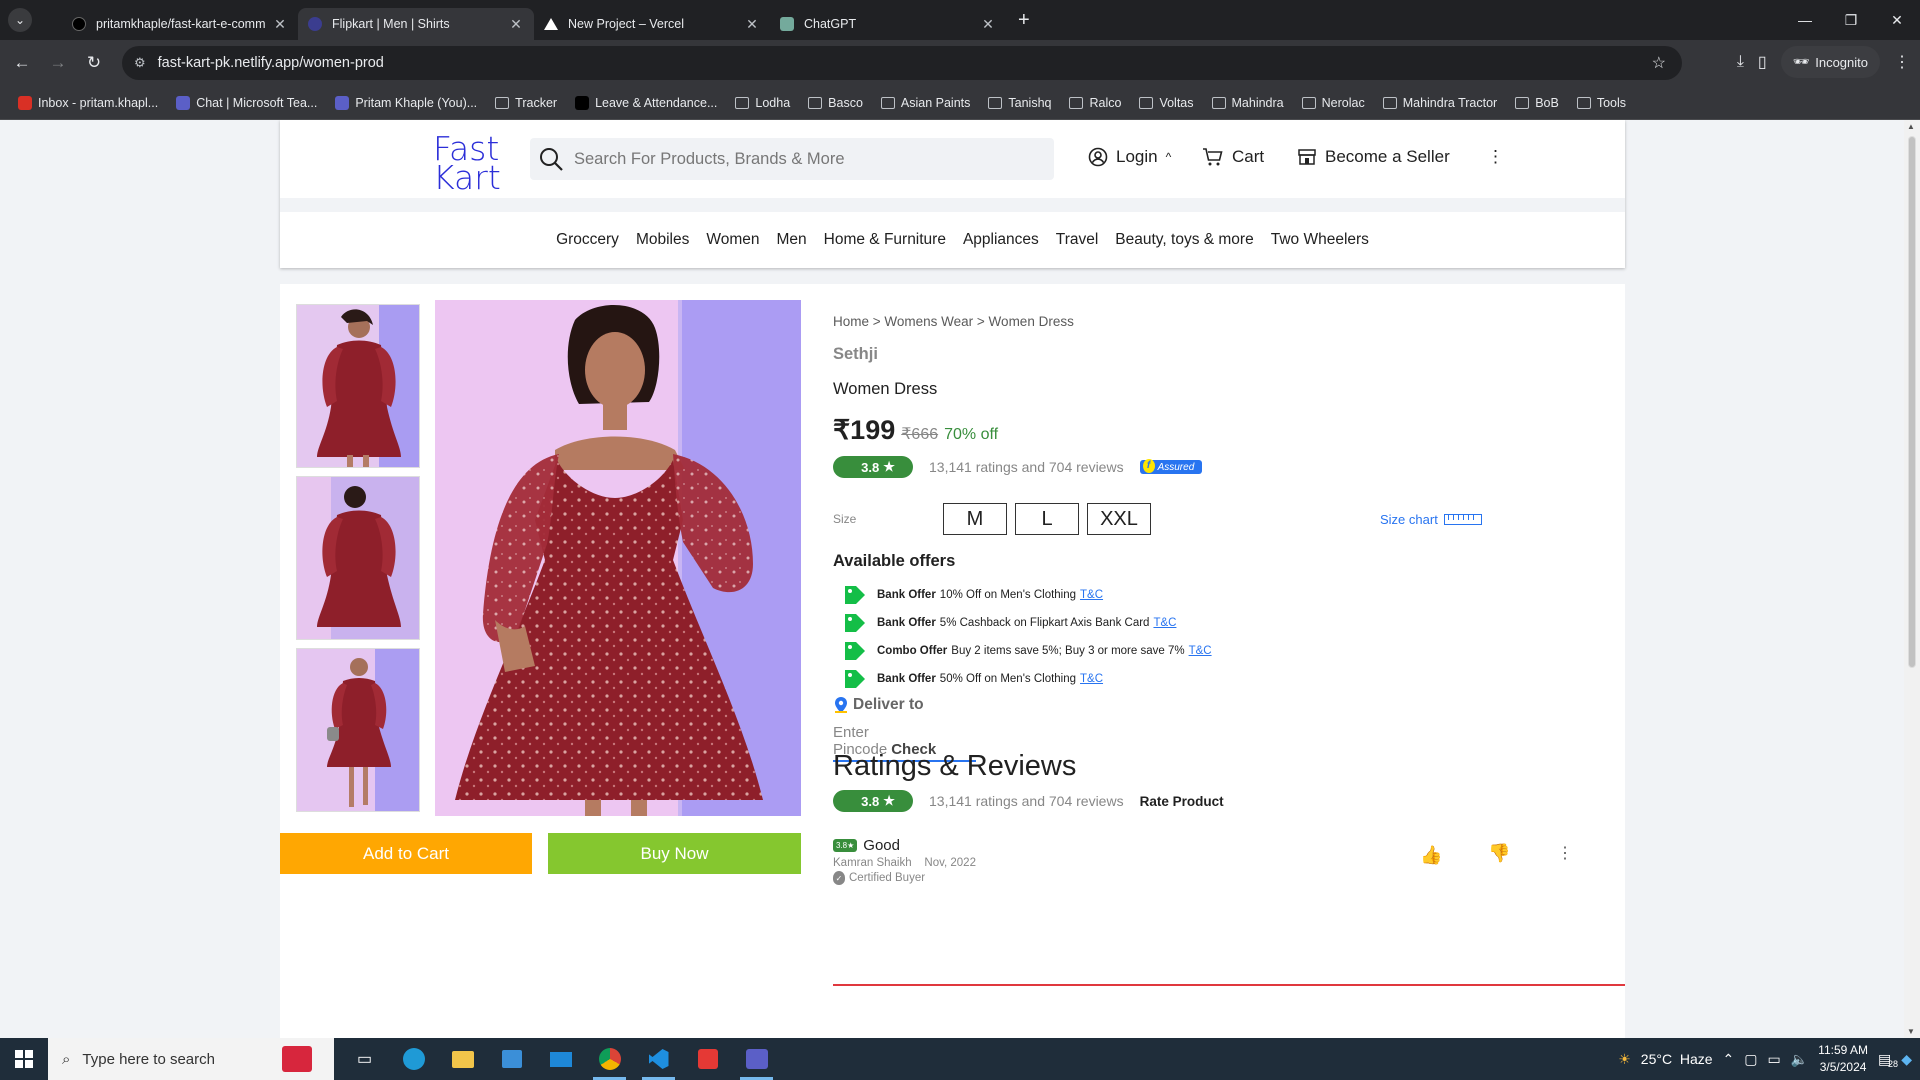 This screenshot has width=1920, height=1080. Describe the element at coordinates (1001, 240) in the screenshot. I see `category-link: Appliances` at that location.